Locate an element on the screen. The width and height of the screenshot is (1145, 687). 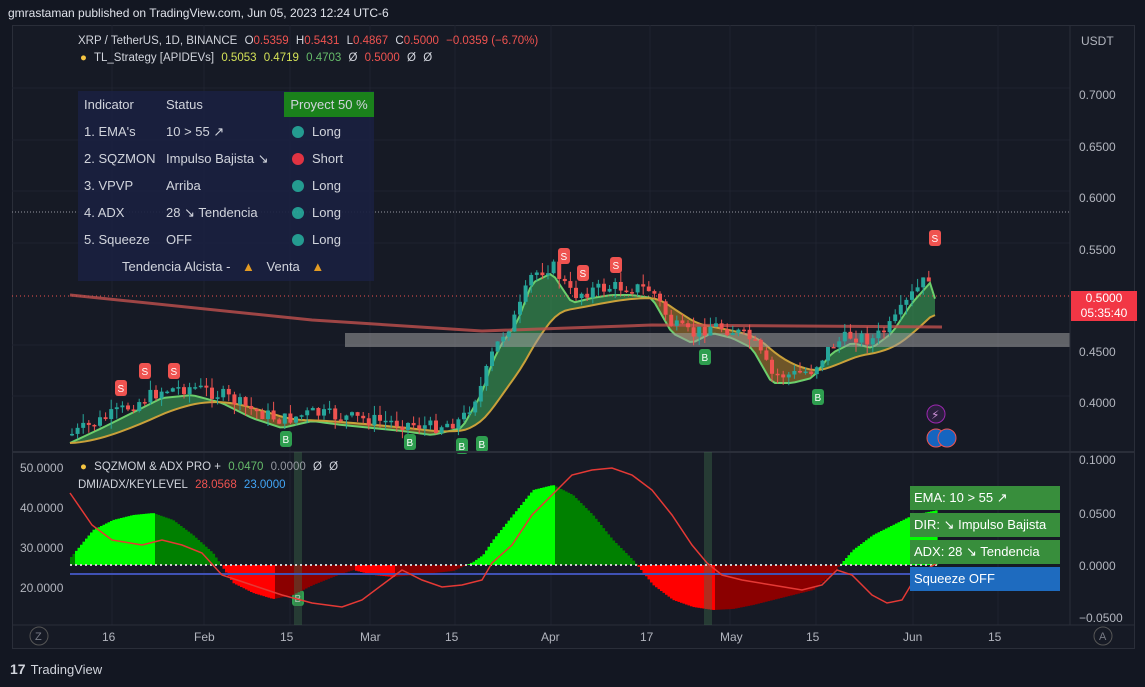
table-row-status: Arriba is located at coordinates (183, 185).